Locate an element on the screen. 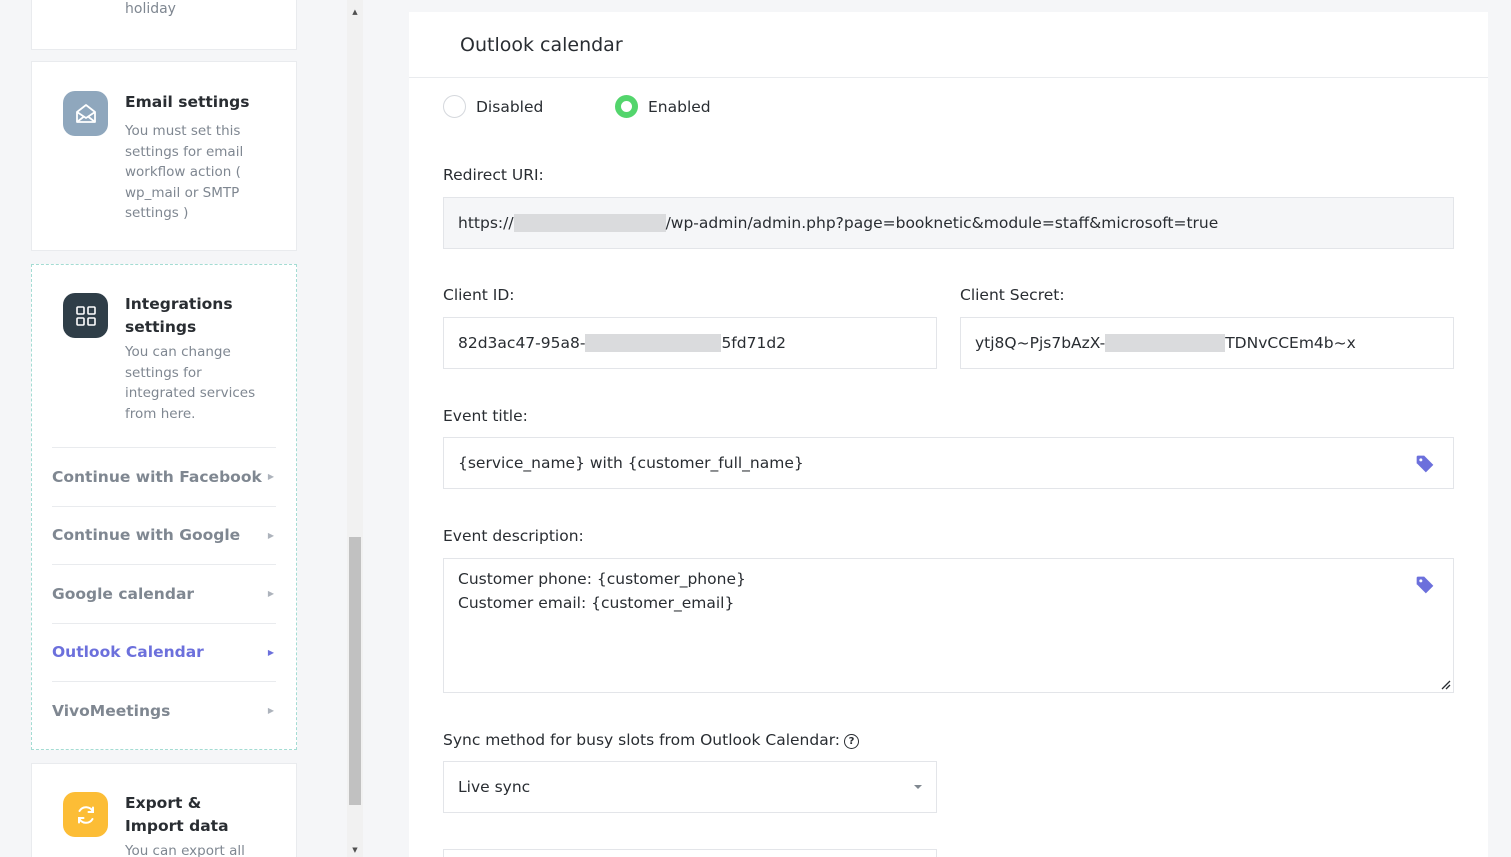 The height and width of the screenshot is (857, 1511). sync-method-value: Live sync is located at coordinates (494, 787).